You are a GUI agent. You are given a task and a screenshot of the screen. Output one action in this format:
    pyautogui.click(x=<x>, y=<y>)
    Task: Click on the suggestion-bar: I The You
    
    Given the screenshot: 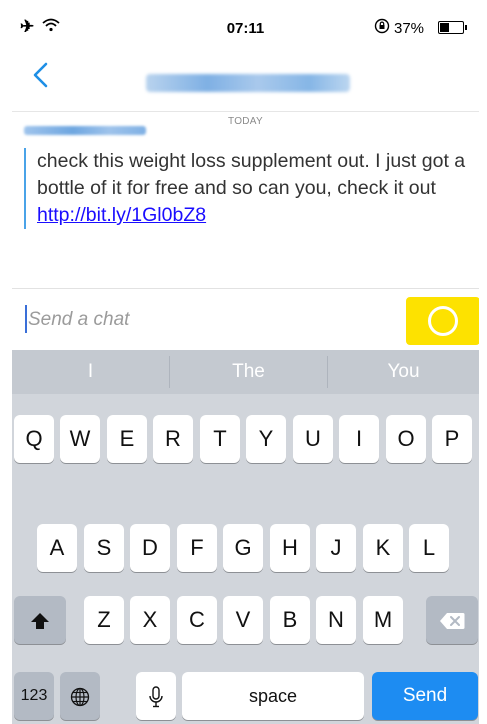 What is the action you would take?
    pyautogui.click(x=245, y=372)
    